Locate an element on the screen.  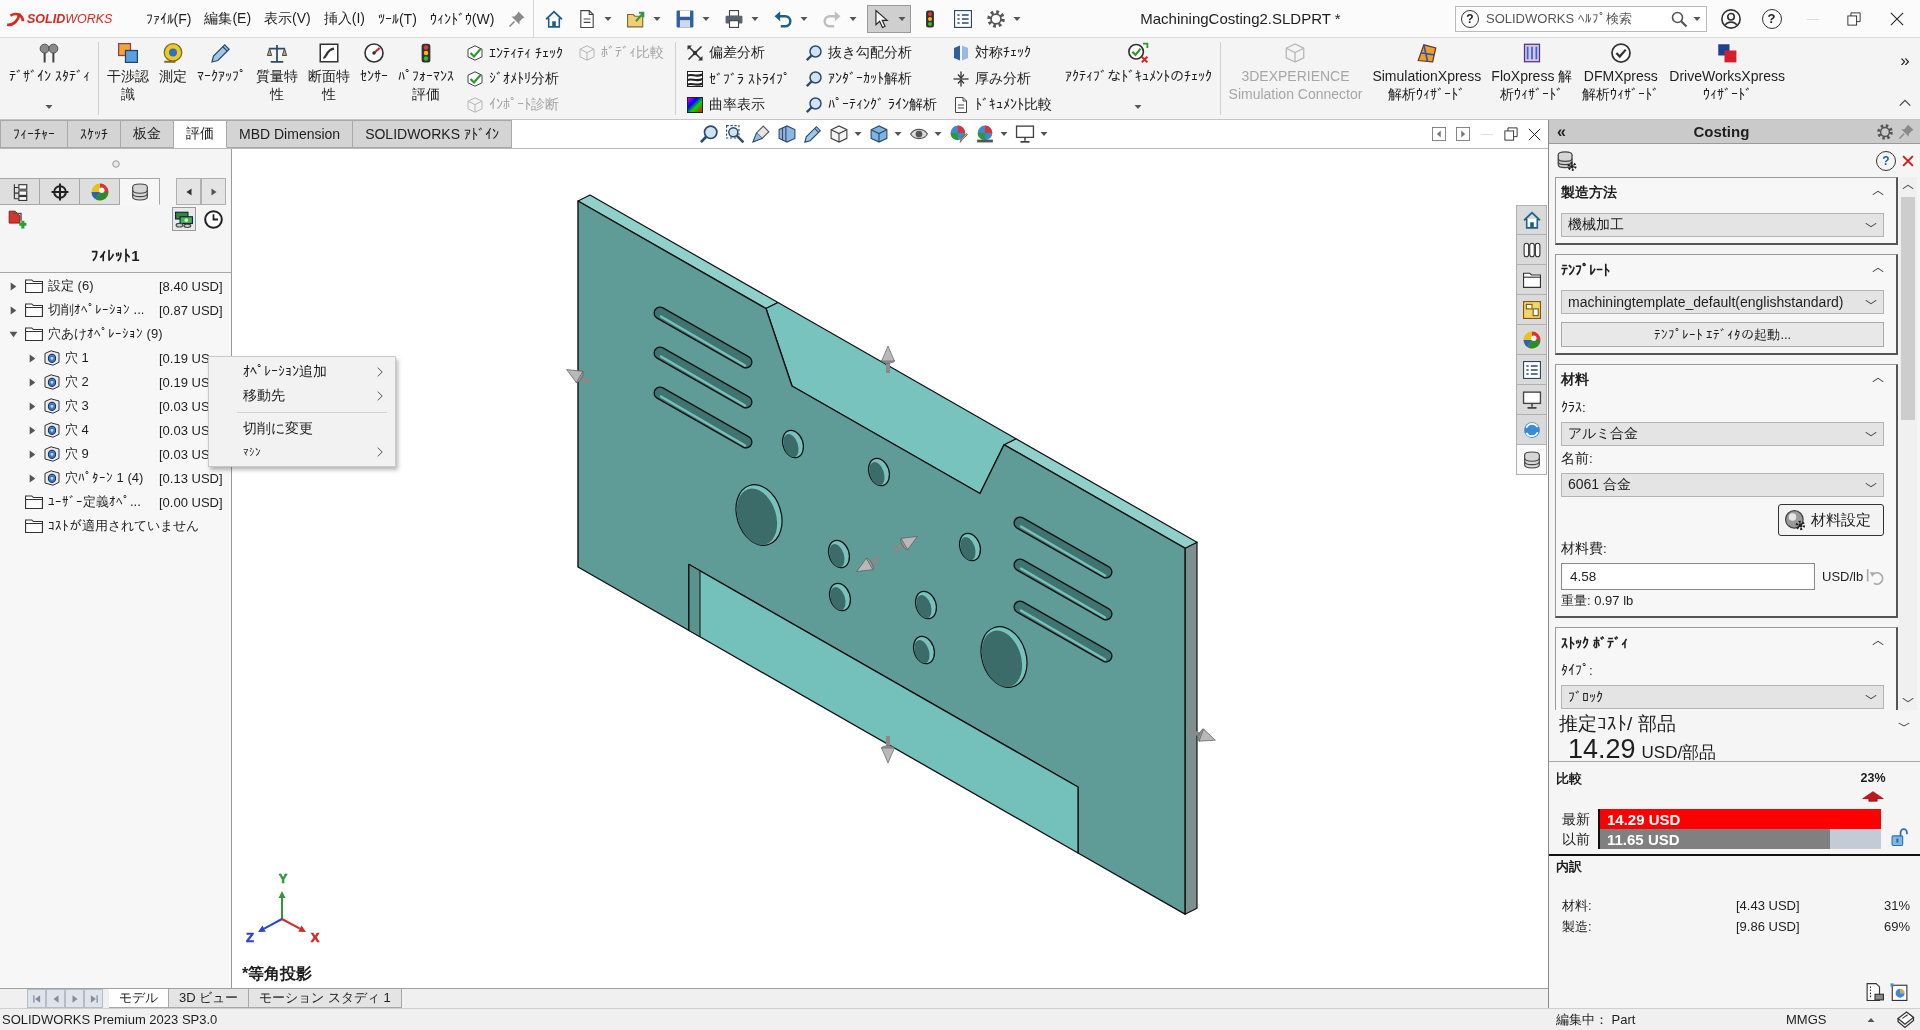
tree-item: 穴ﾊﾟﾀｰﾝ 1 (4) is located at coordinates (104, 477).